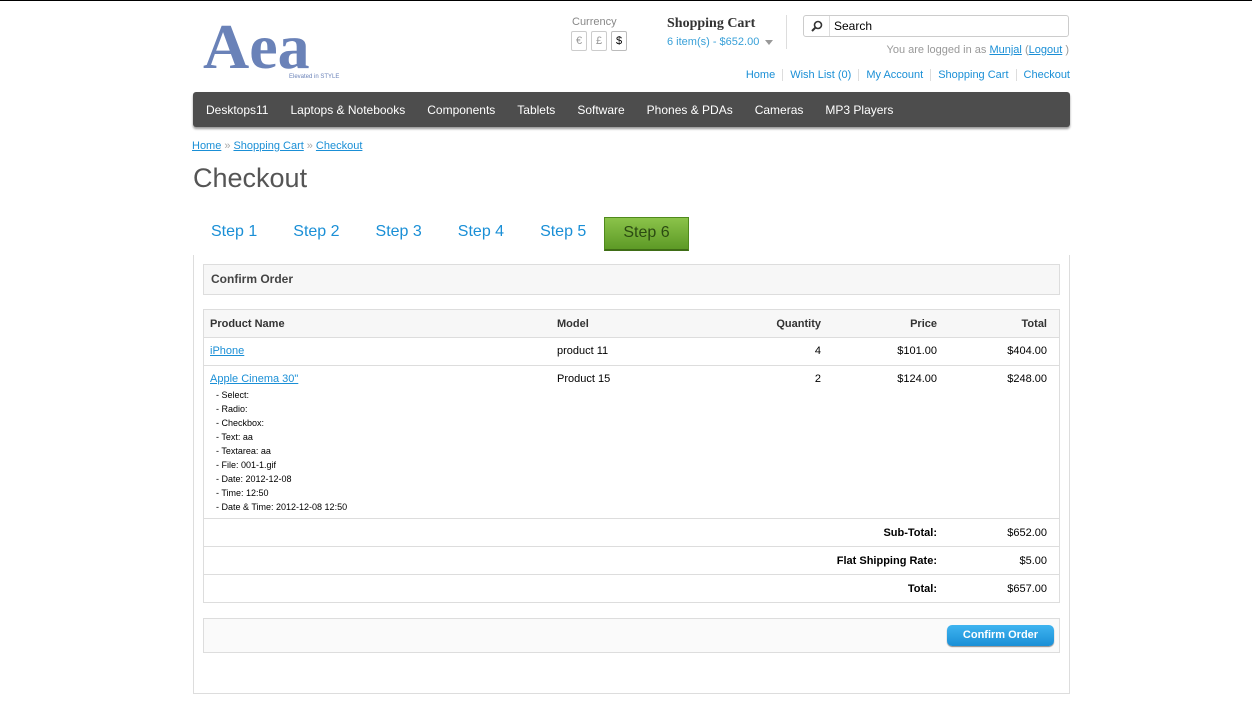 This screenshot has width=1252, height=705. Describe the element at coordinates (1042, 75) in the screenshot. I see `toplink-checkout: Checkout` at that location.